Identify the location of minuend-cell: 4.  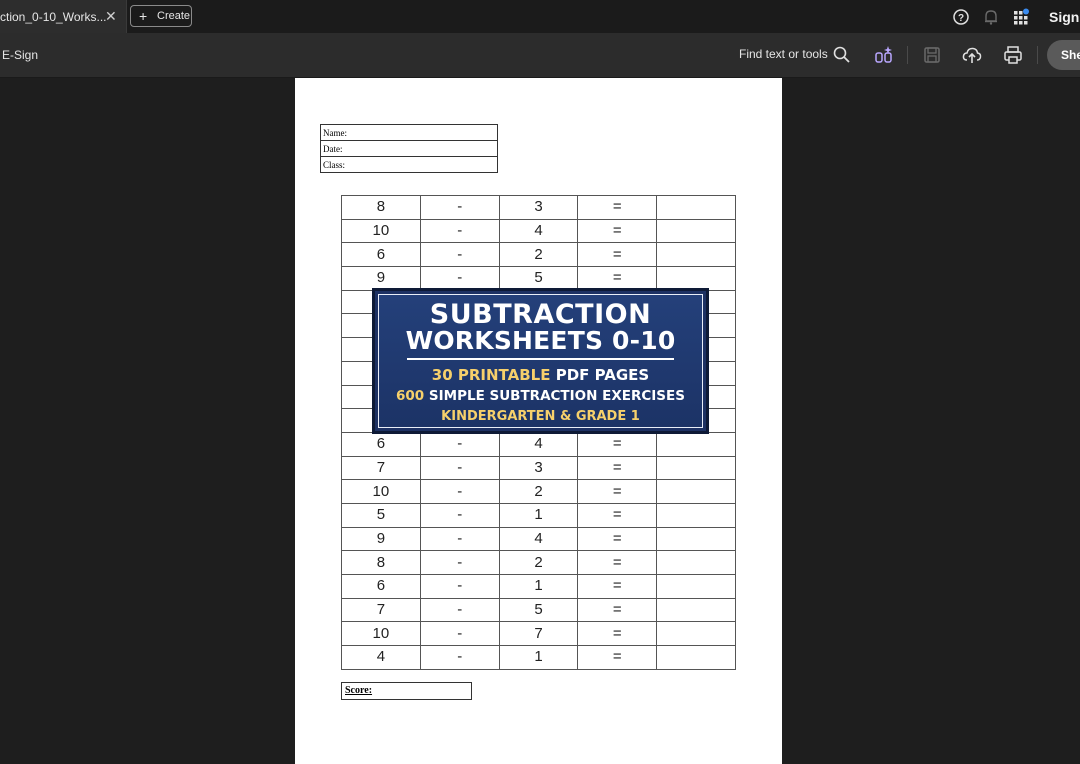
(381, 657).